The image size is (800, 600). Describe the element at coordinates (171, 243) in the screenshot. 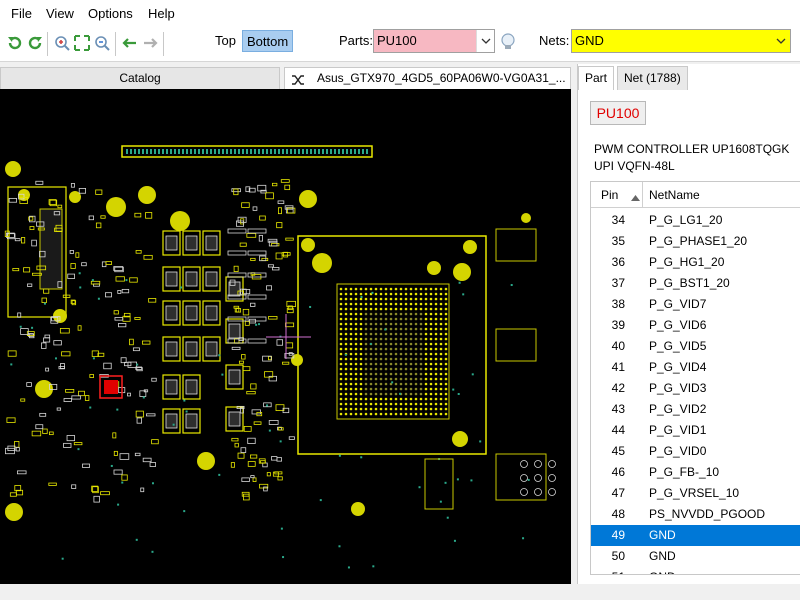

I see `choke-body` at that location.